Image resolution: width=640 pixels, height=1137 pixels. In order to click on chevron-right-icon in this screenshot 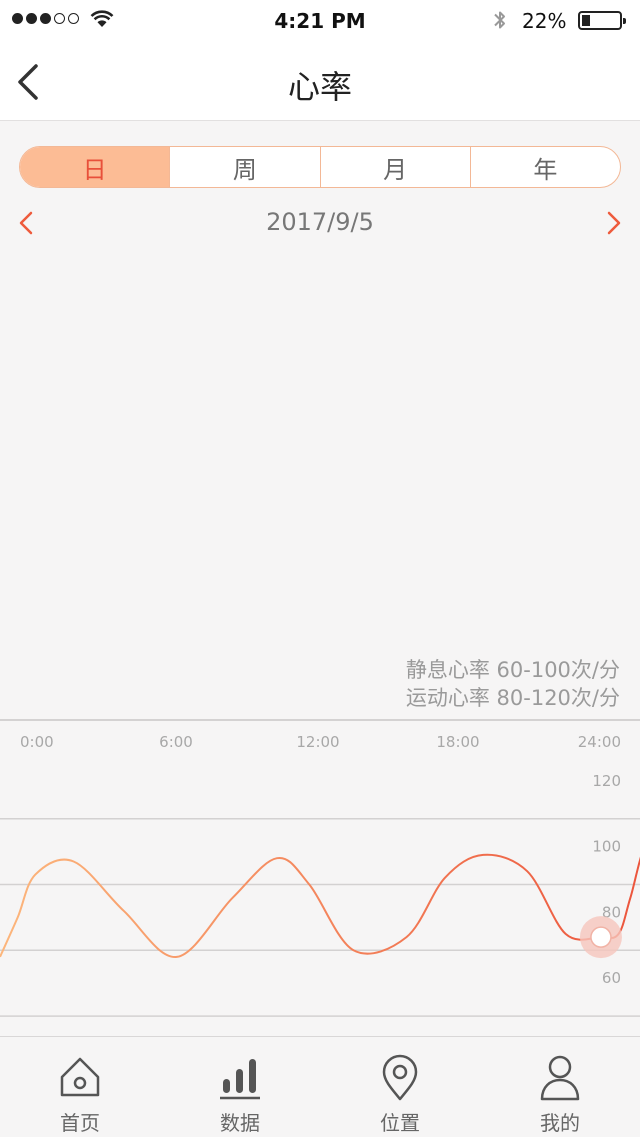, I will do `click(614, 223)`.